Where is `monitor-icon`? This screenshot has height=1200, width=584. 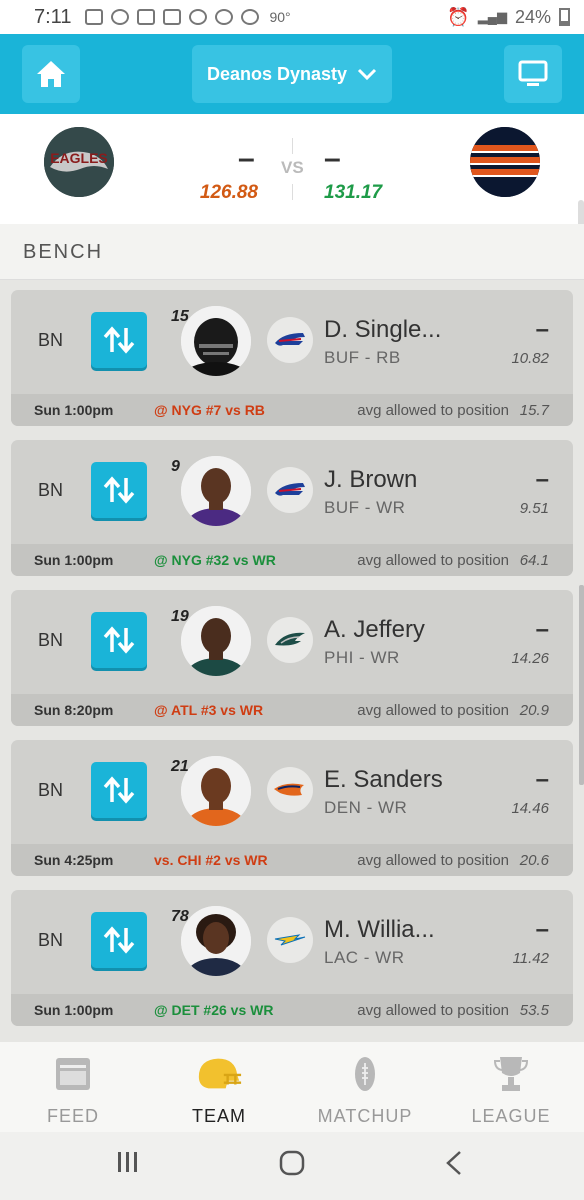 monitor-icon is located at coordinates (533, 73).